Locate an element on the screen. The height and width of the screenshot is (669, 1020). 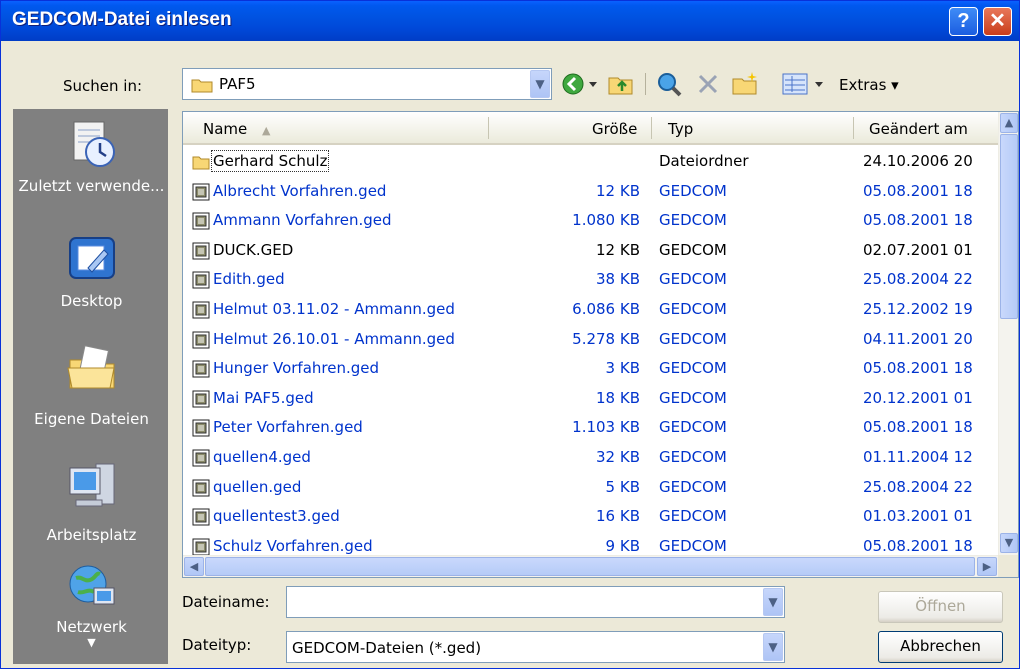
file-row: Mai PAF5.ged 18 KB GEDCOM 20.12.2001 01 is located at coordinates (590, 398).